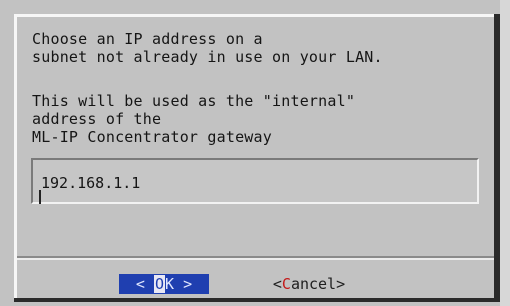 This screenshot has width=510, height=306. Describe the element at coordinates (207, 57) in the screenshot. I see `message-line-2: subnet not already in use on your LAN.` at that location.